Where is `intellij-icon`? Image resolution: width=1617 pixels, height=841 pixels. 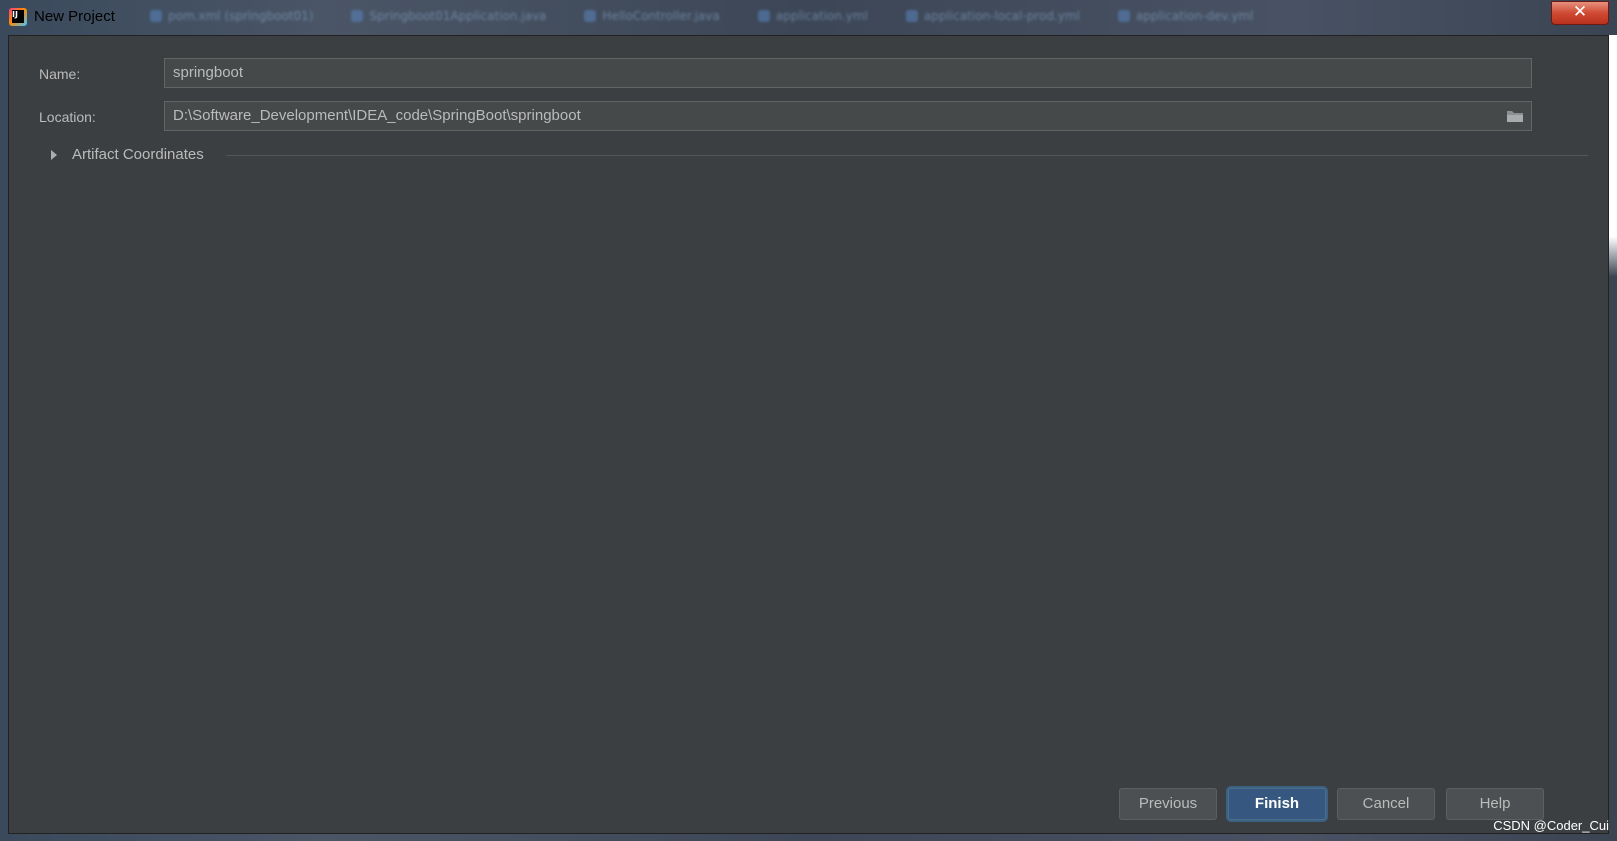
intellij-icon is located at coordinates (18, 17).